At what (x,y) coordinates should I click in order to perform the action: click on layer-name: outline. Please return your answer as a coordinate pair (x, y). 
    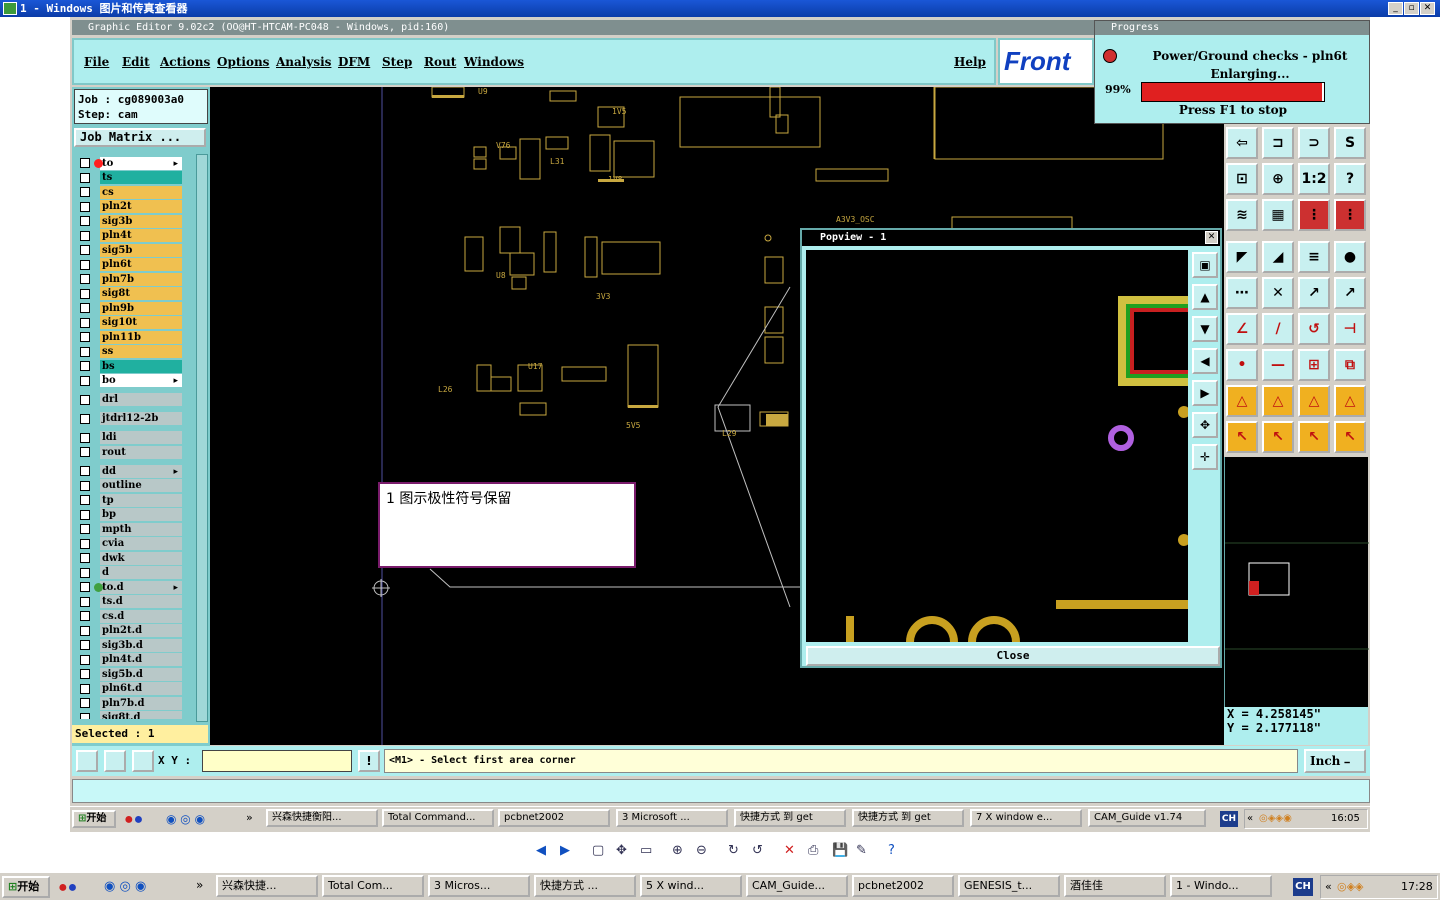
    Looking at the image, I should click on (141, 486).